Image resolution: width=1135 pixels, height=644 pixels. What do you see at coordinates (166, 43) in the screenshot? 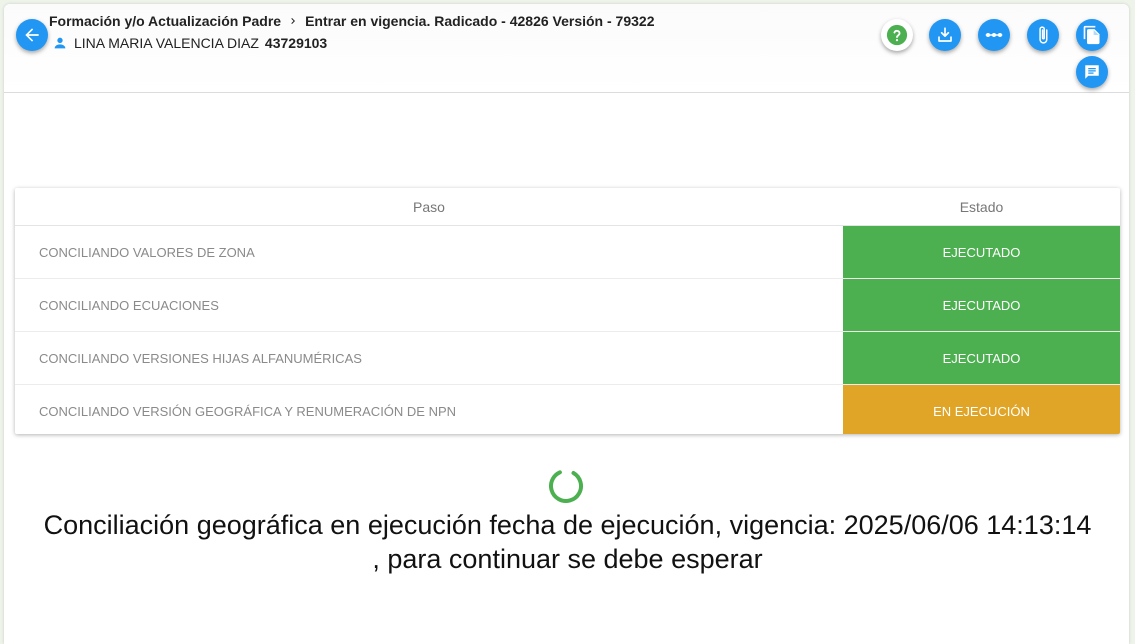
I see `user-name: LINA MARIA VALENCIA DIAZ` at bounding box center [166, 43].